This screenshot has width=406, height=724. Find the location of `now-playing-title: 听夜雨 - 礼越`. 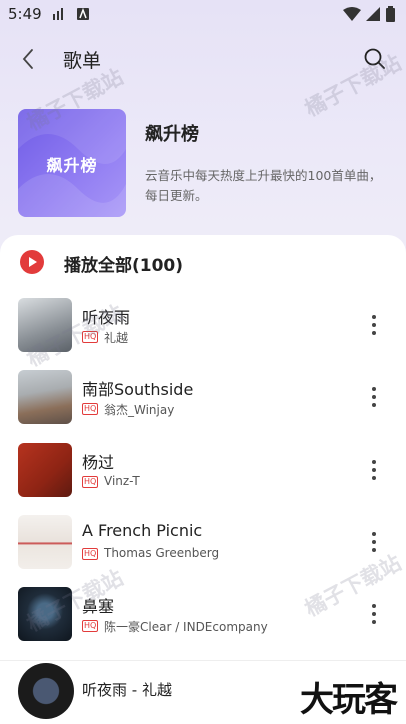

now-playing-title: 听夜雨 - 礼越 is located at coordinates (127, 690).